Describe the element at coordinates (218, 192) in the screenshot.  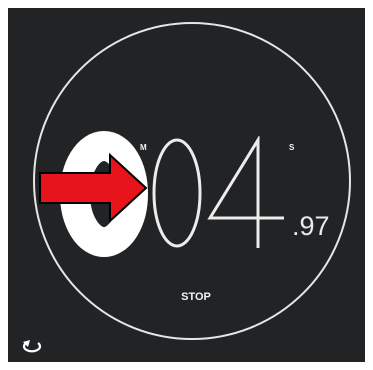
I see `seconds-digits` at that location.